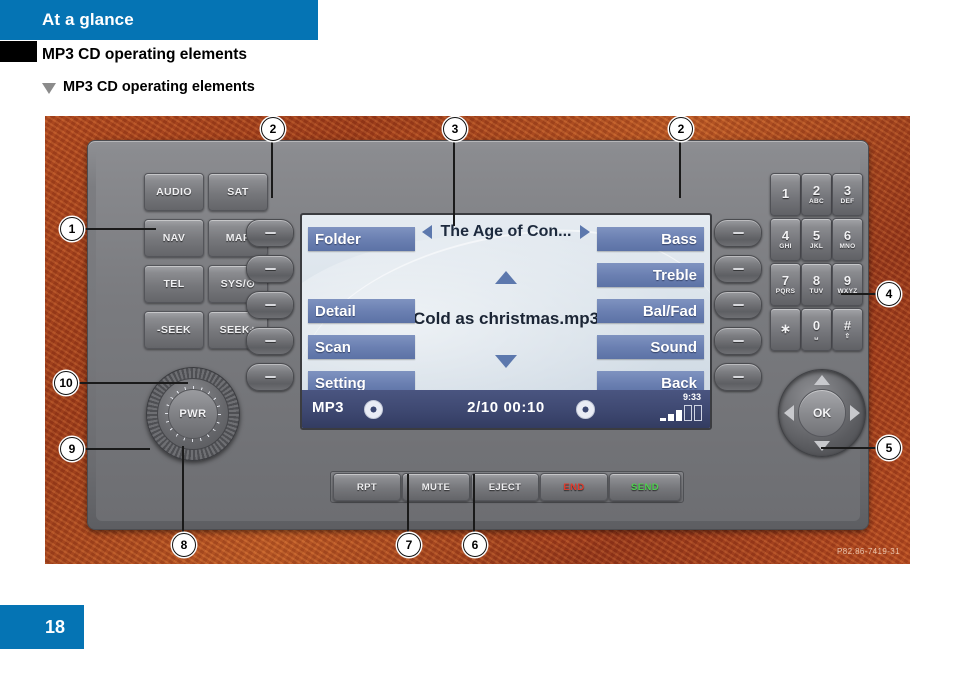  Describe the element at coordinates (426, 232) in the screenshot. I see `triangle-left-icon` at that location.